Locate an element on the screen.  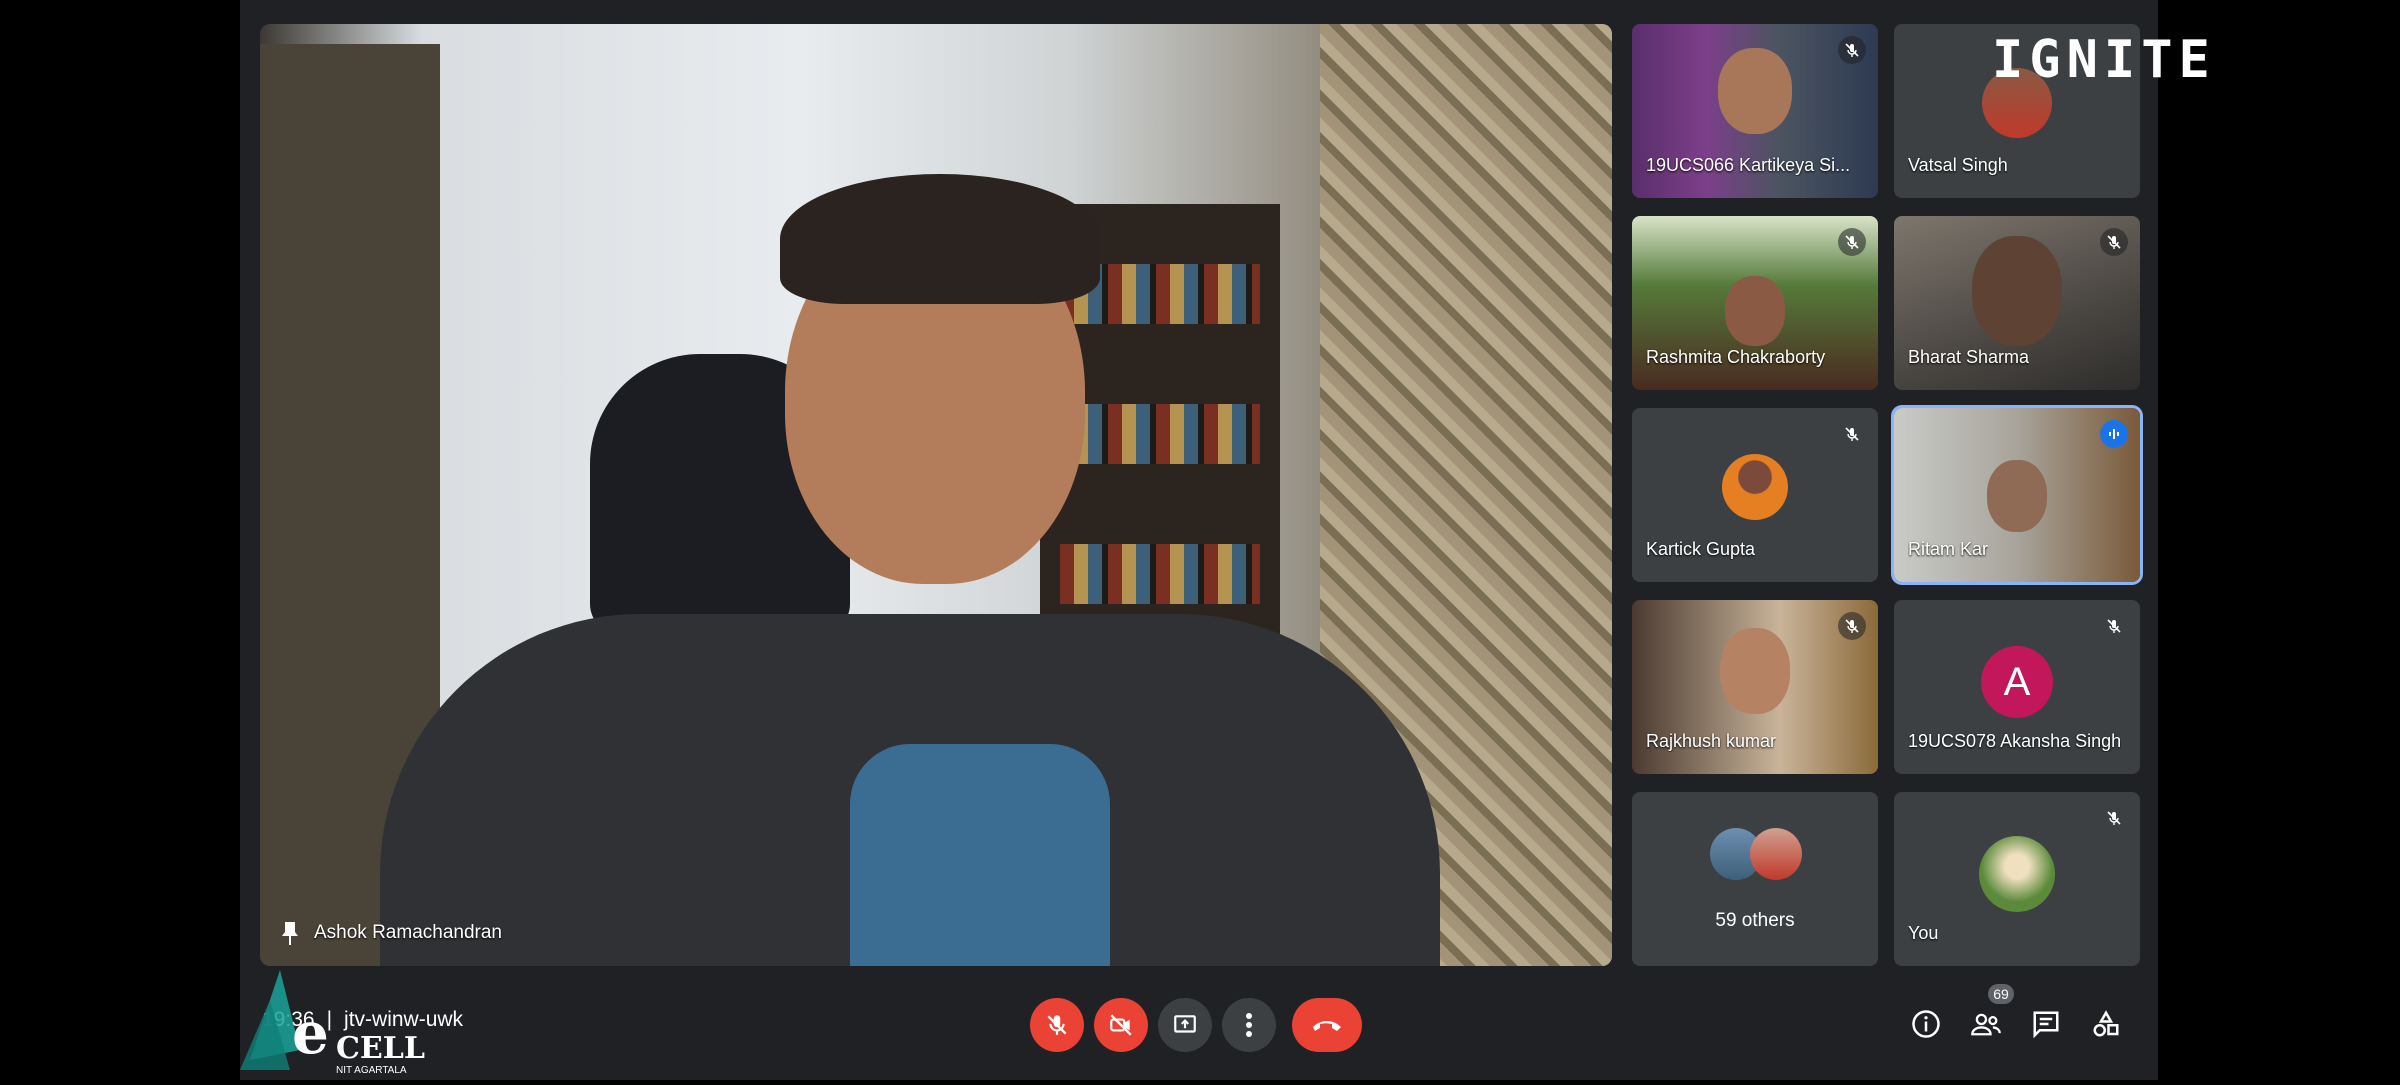
participant-tile: Rajkhush kumar is located at coordinates (1755, 687).